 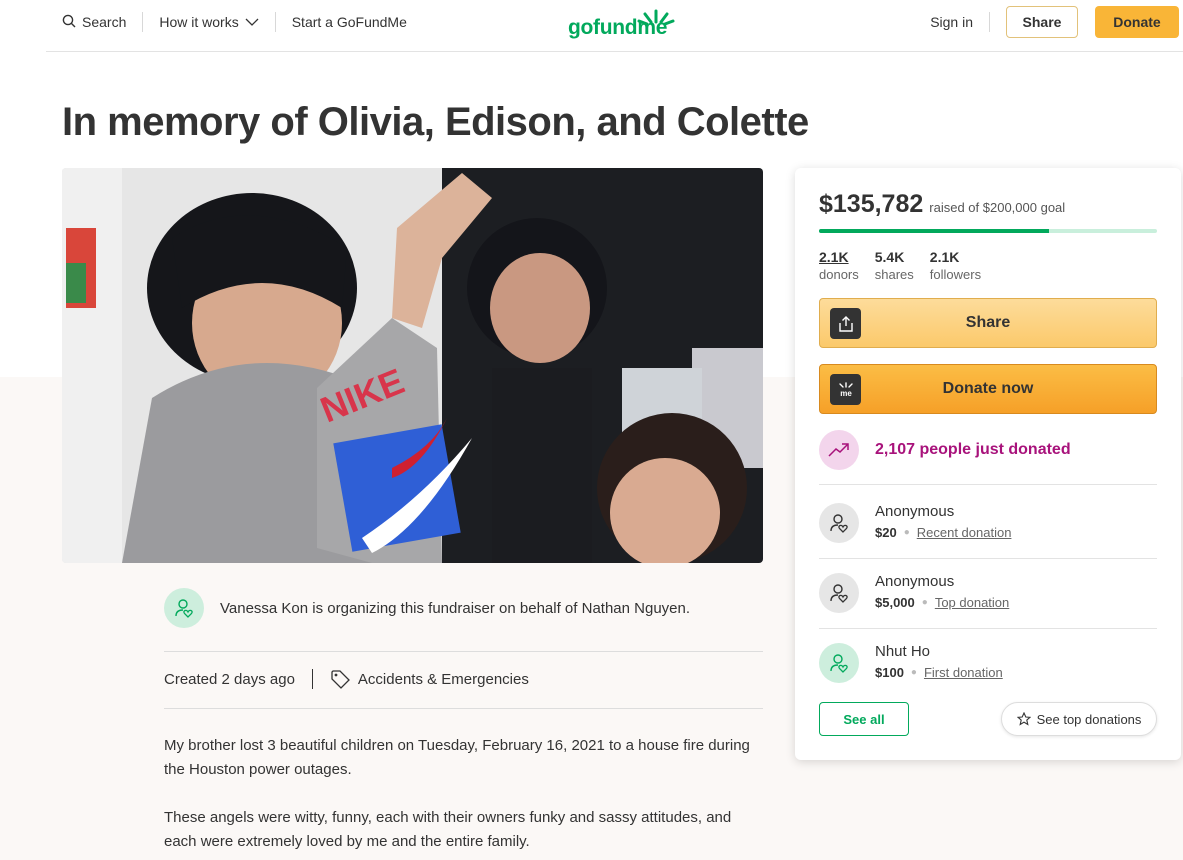 What do you see at coordinates (955, 274) in the screenshot?
I see `stat-label: followers` at bounding box center [955, 274].